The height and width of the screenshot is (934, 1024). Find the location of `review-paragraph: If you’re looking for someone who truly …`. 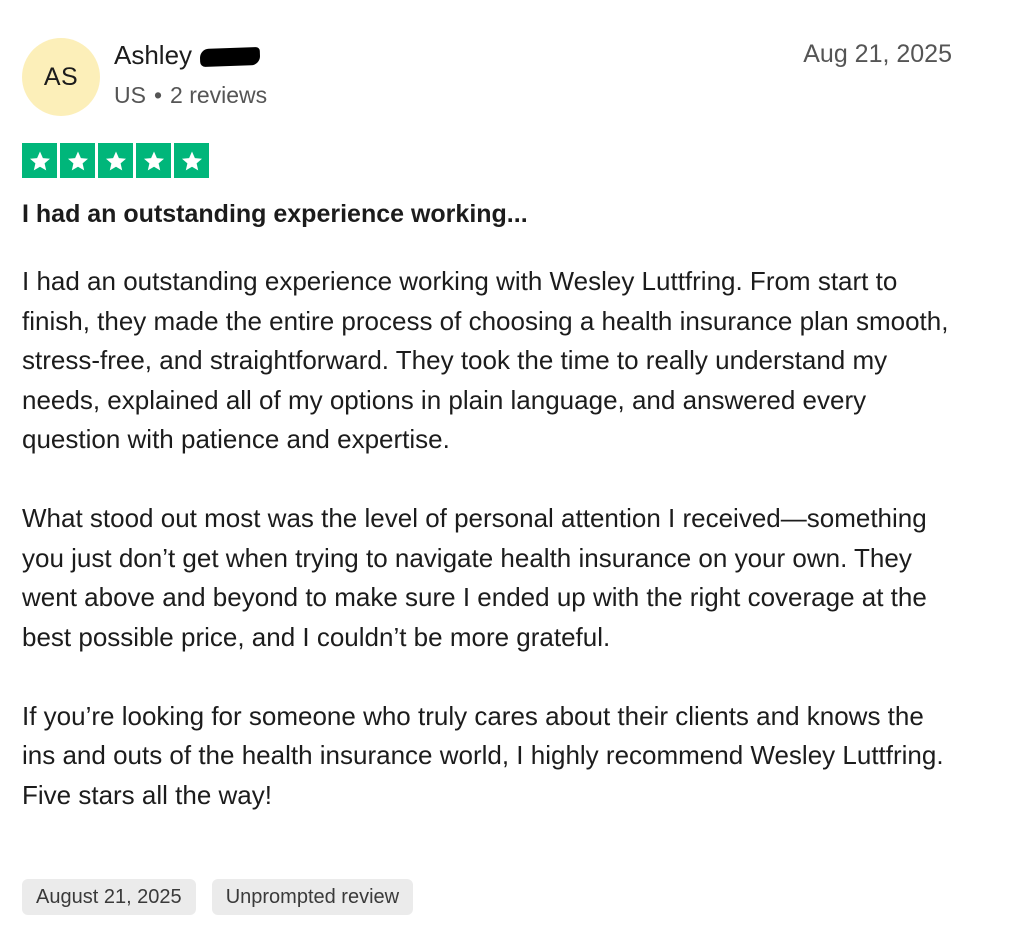

review-paragraph: If you’re looking for someone who truly … is located at coordinates (483, 755).